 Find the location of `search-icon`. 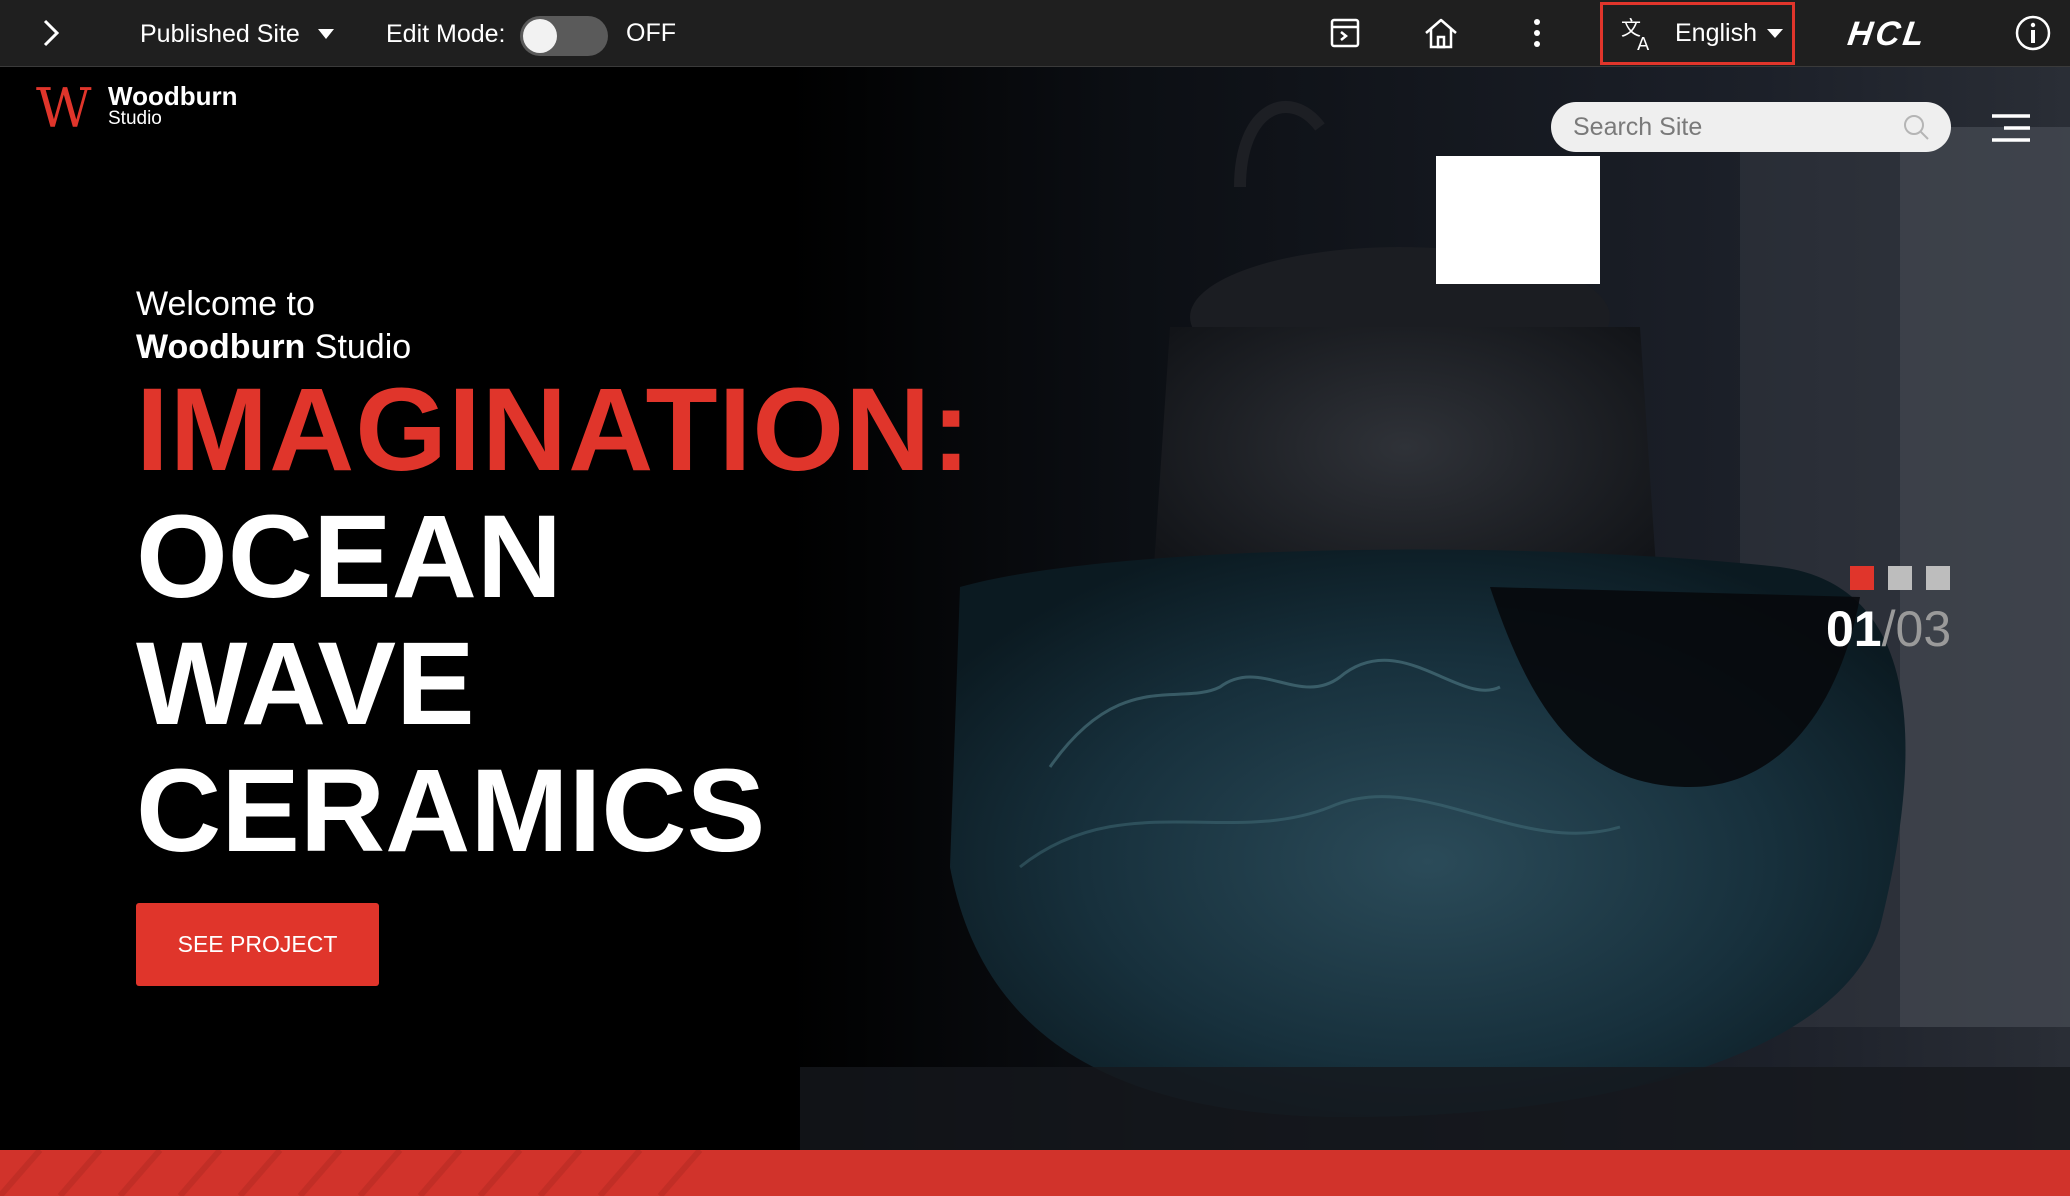

search-icon is located at coordinates (1916, 127).